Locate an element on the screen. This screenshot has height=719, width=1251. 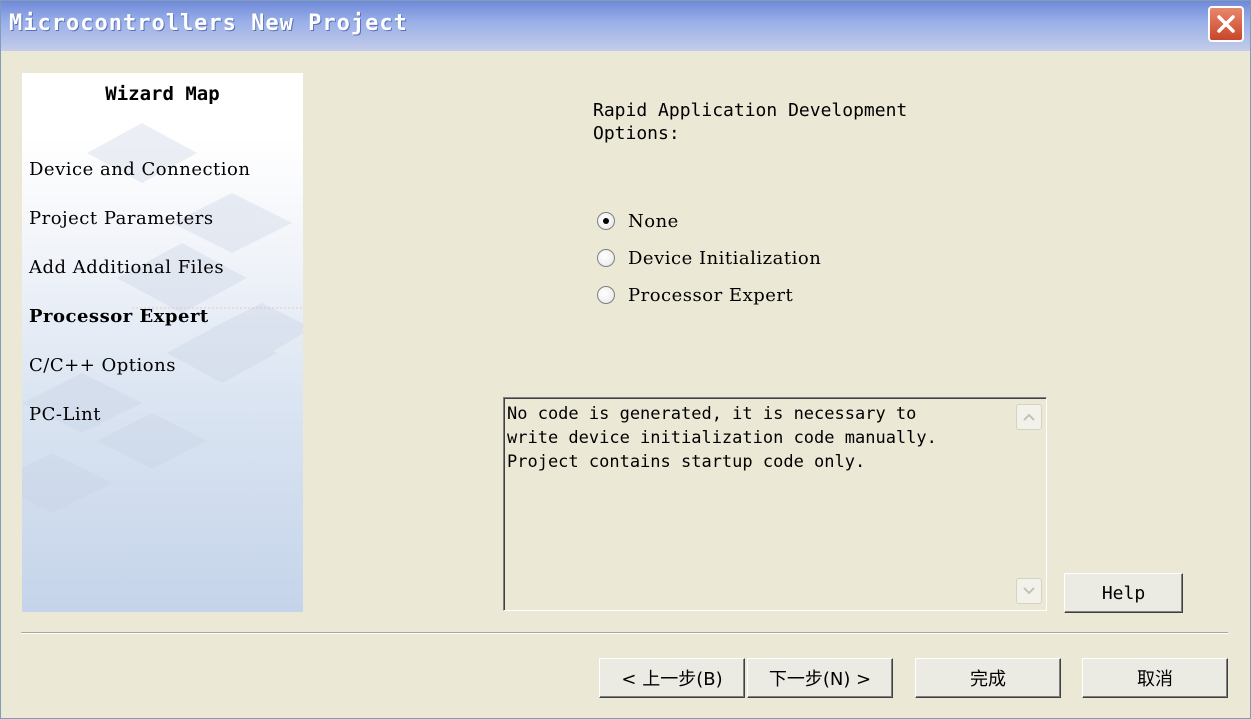
wizard-step-processor-expert: Processor Expert is located at coordinates (119, 316).